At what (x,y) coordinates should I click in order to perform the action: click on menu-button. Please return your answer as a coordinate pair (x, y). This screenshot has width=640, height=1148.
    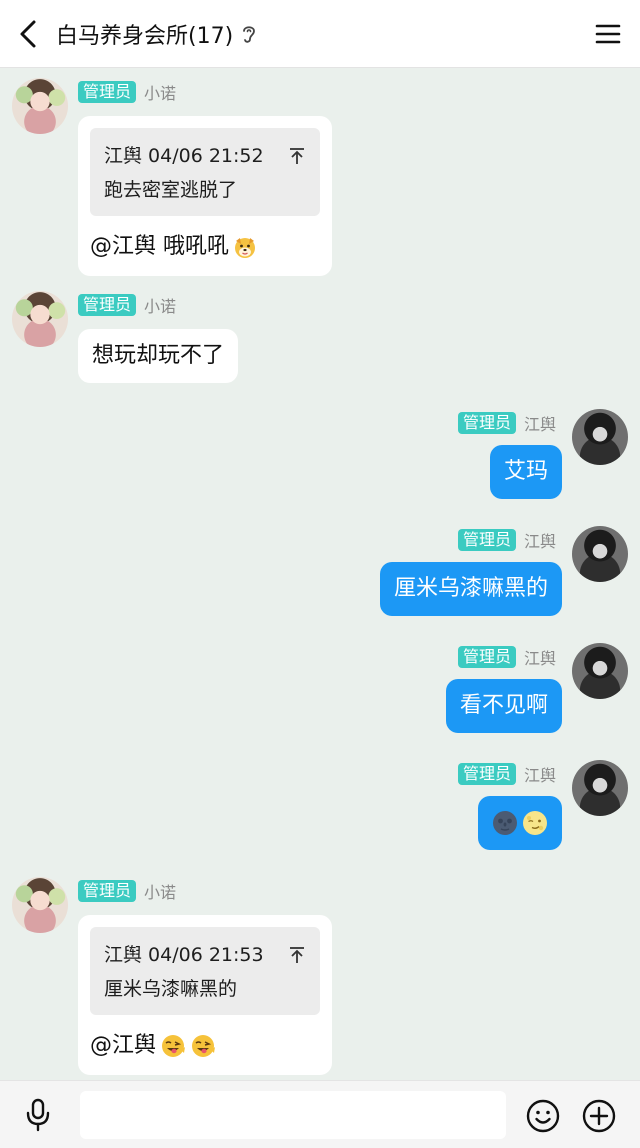
    Looking at the image, I should click on (608, 34).